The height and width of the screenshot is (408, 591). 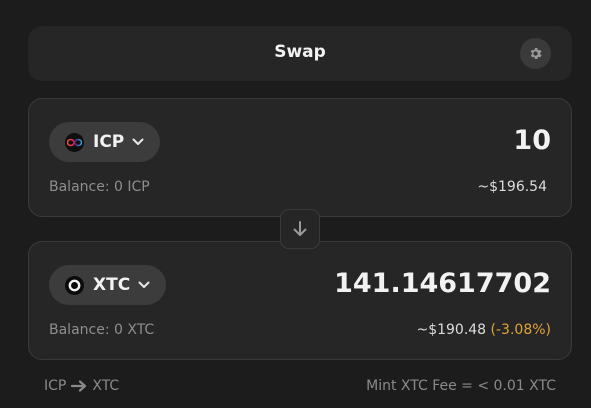 What do you see at coordinates (512, 187) in the screenshot?
I see `from-usd-value: ~$196.54` at bounding box center [512, 187].